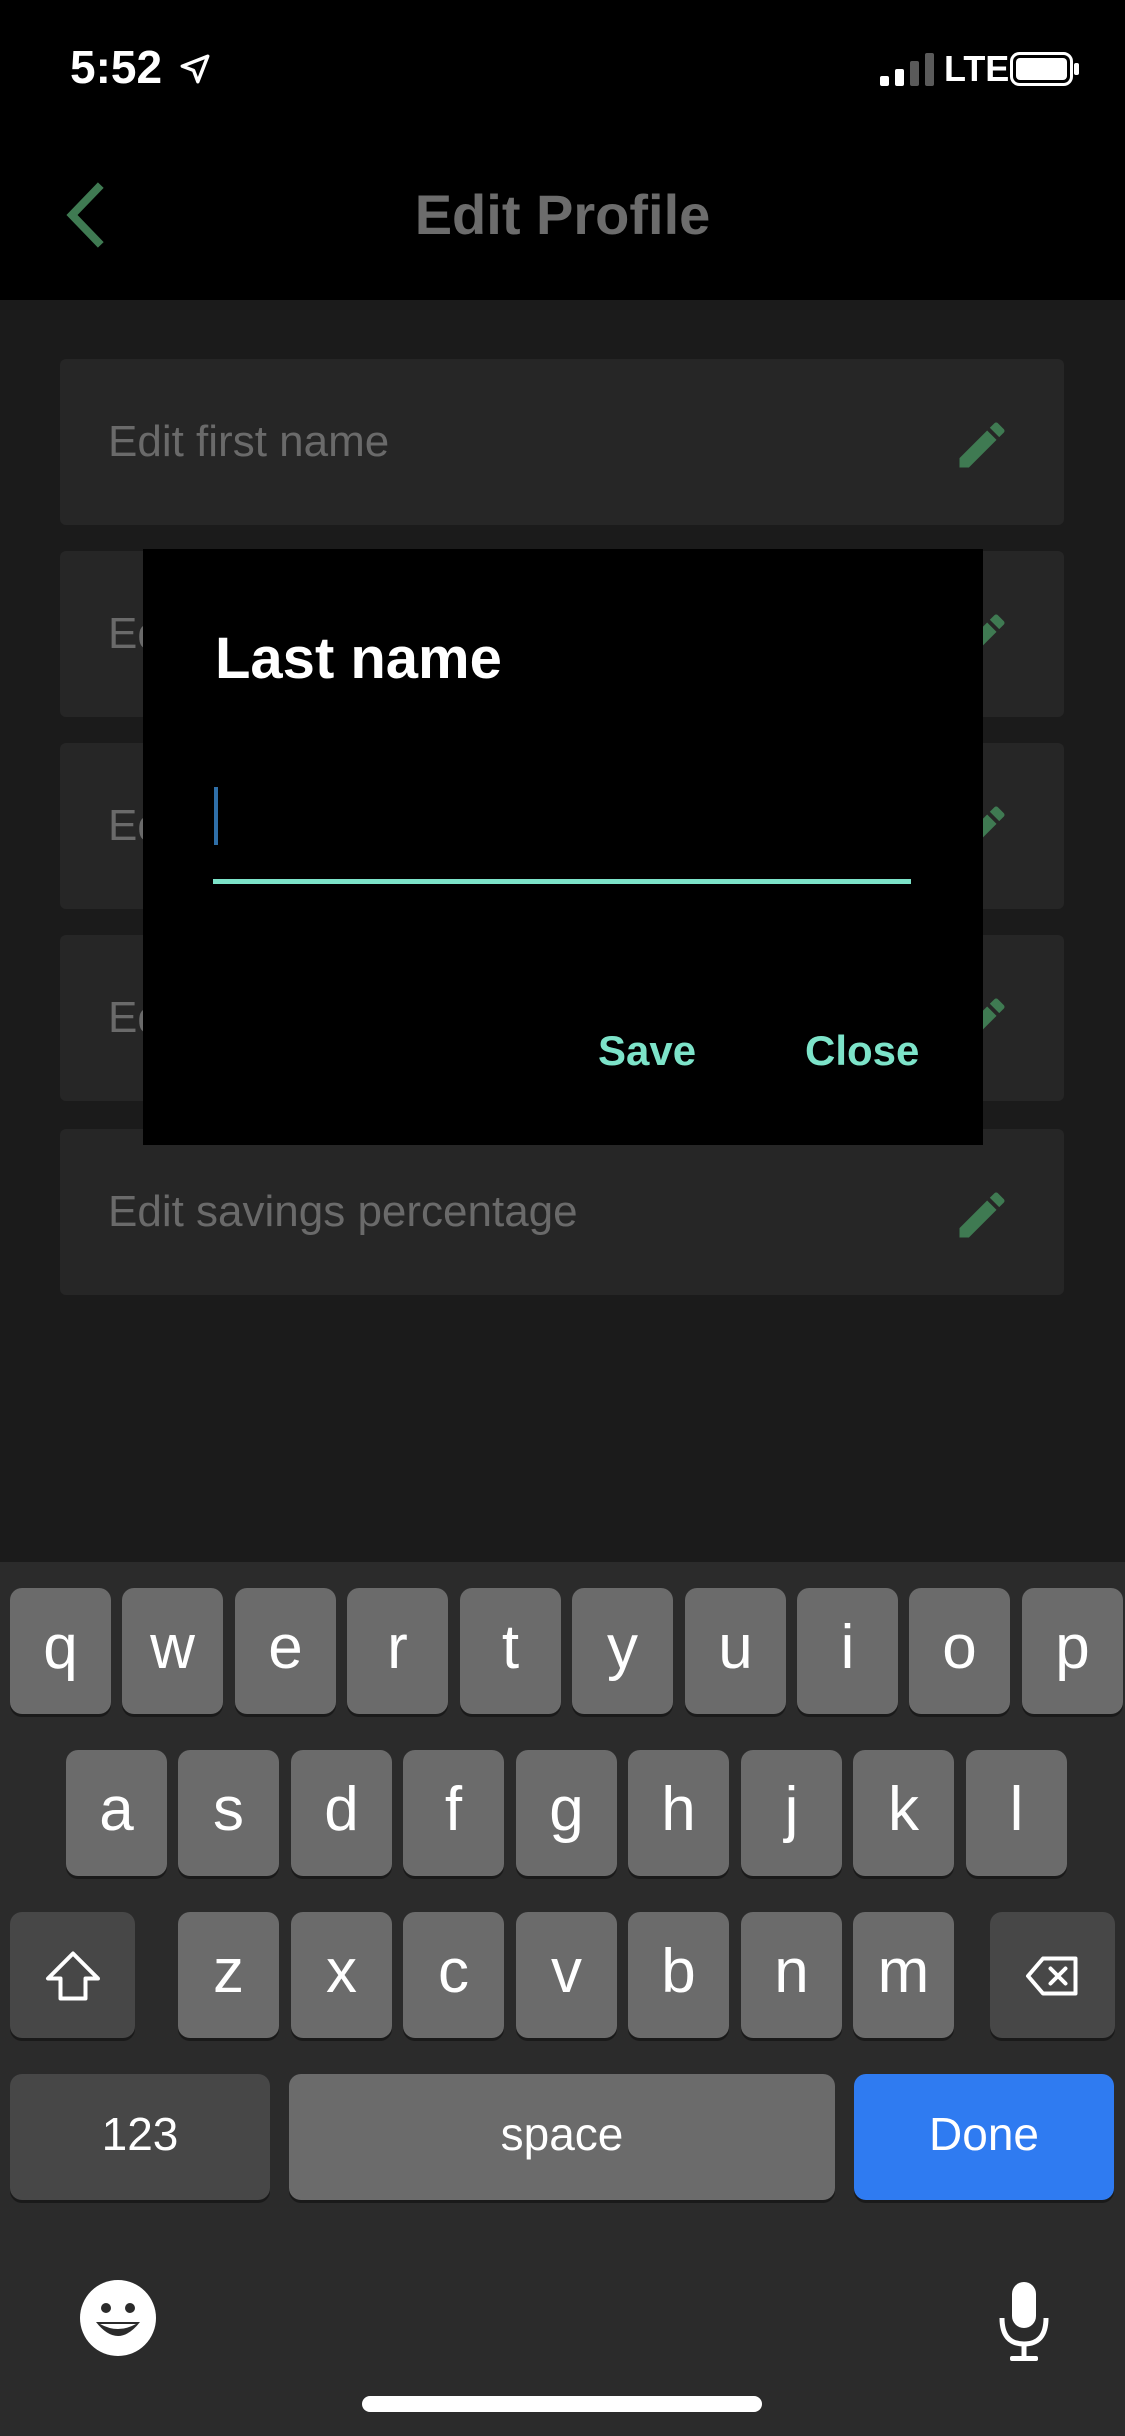 Image resolution: width=1125 pixels, height=2436 pixels. I want to click on field-label: Edit first name, so click(249, 441).